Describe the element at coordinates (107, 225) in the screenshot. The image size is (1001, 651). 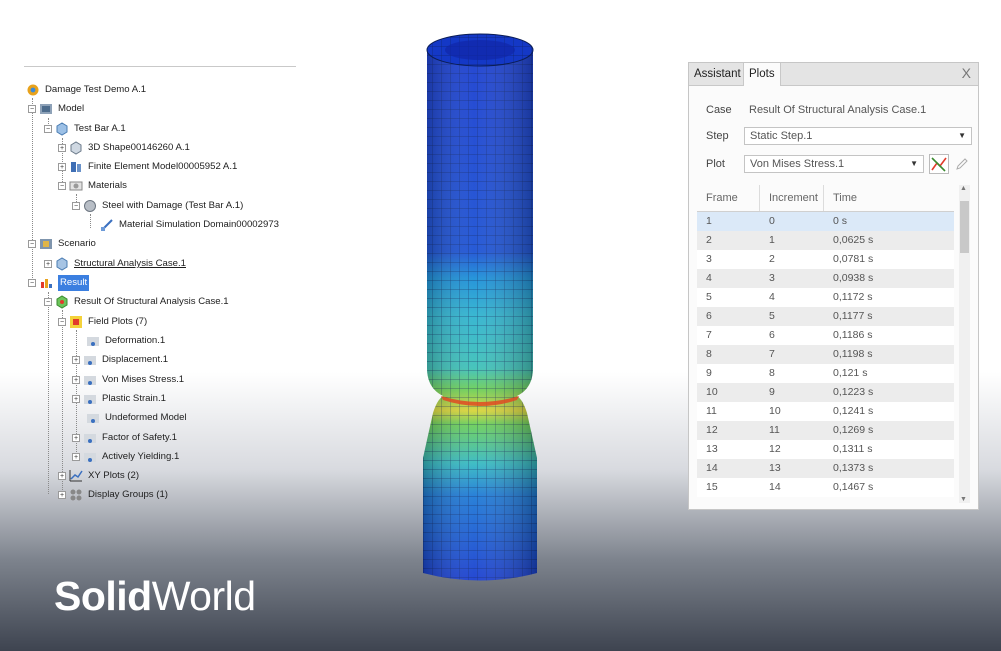
I see `domain-icon` at that location.